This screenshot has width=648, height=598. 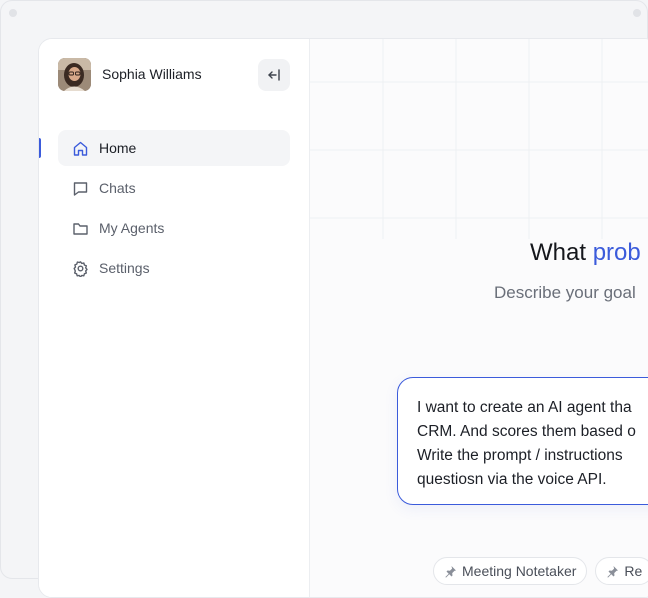 What do you see at coordinates (80, 228) in the screenshot?
I see `folder-icon` at bounding box center [80, 228].